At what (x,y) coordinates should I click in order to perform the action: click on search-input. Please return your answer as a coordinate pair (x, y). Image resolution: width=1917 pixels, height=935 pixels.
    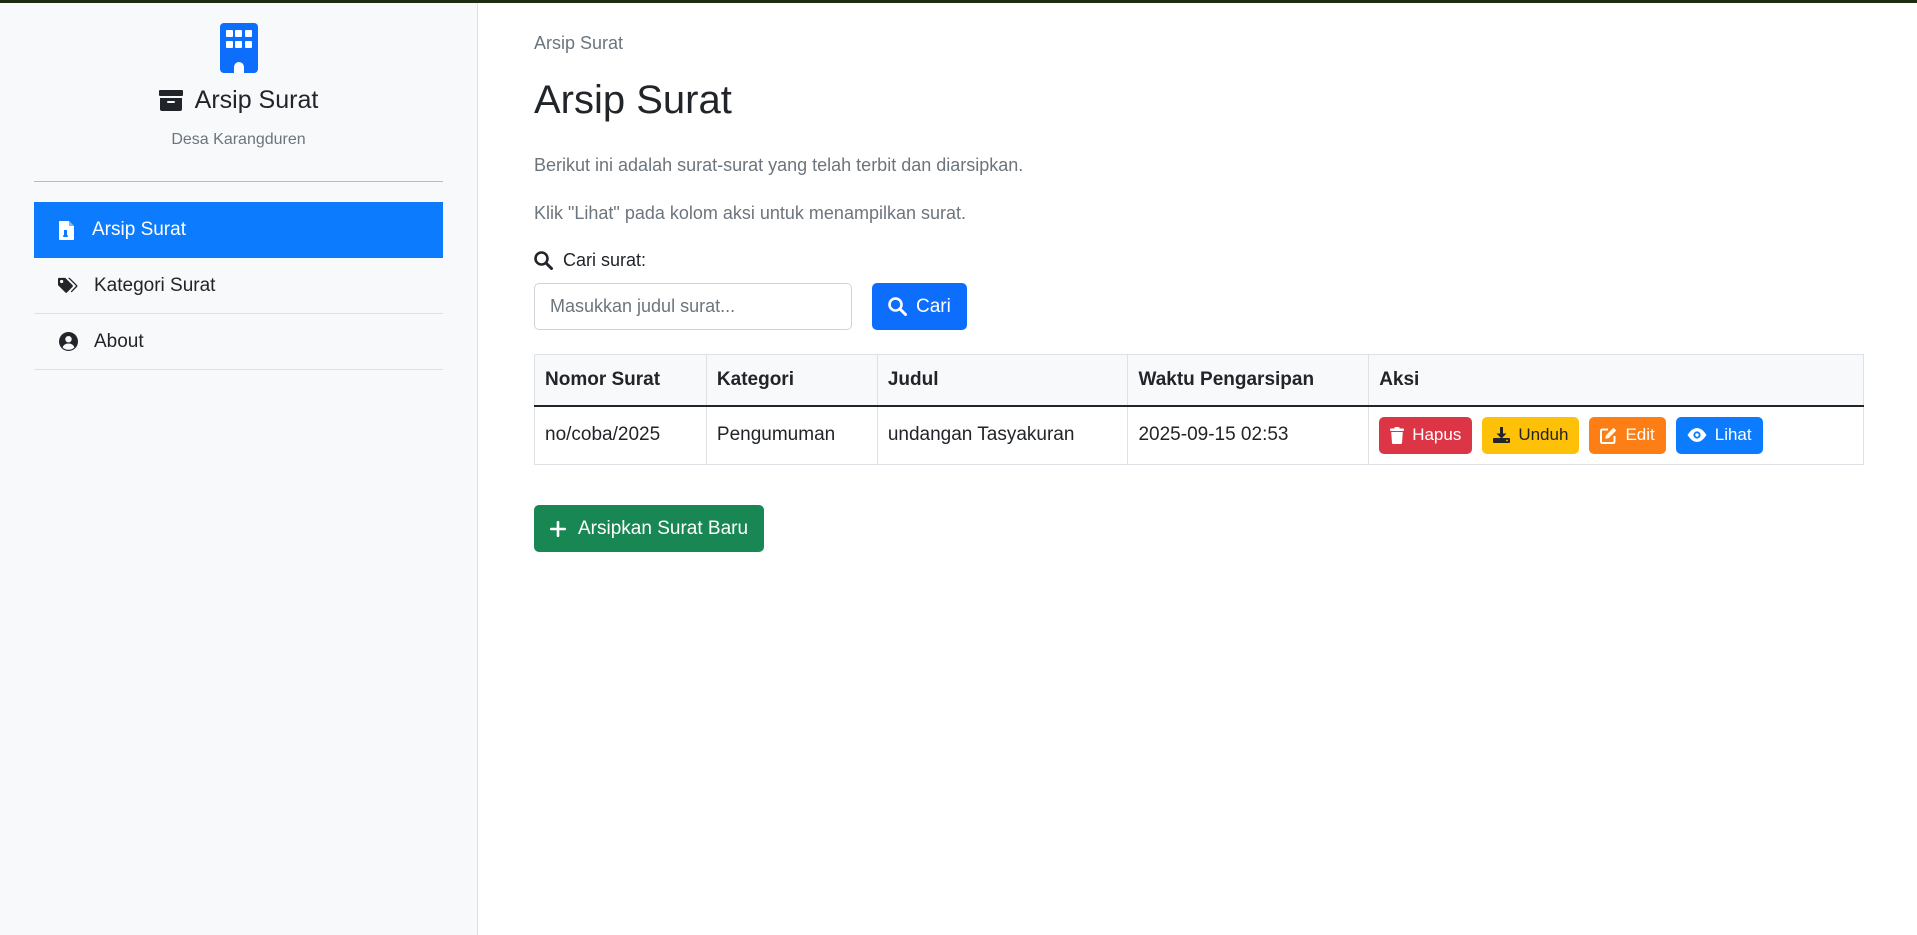
    Looking at the image, I should click on (693, 306).